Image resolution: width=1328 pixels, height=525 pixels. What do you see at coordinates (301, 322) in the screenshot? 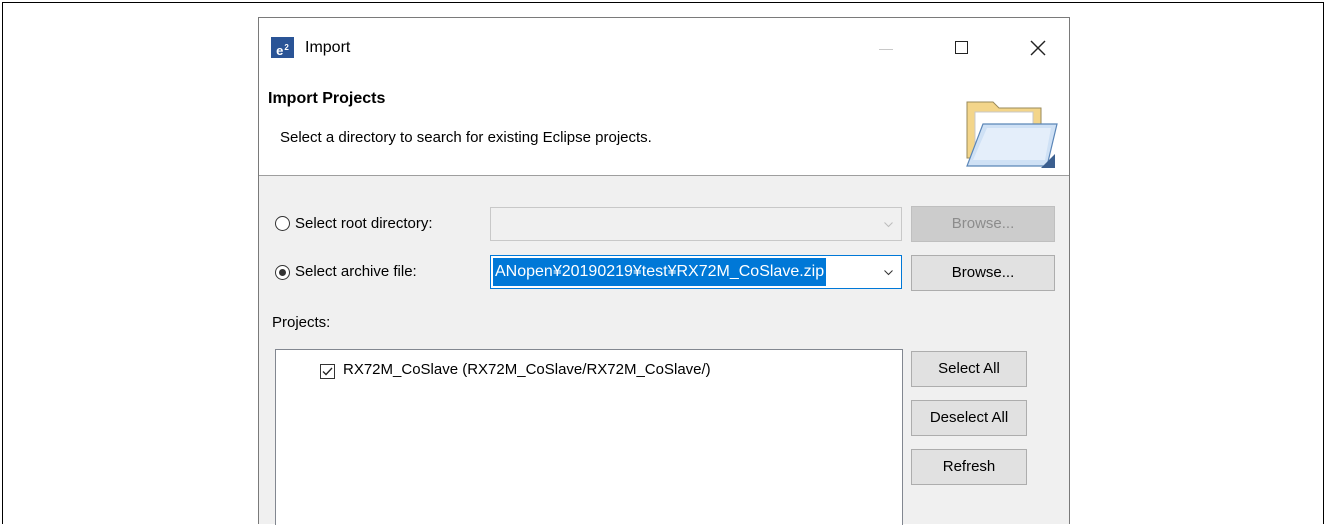
I see `projects-label: Projects:` at bounding box center [301, 322].